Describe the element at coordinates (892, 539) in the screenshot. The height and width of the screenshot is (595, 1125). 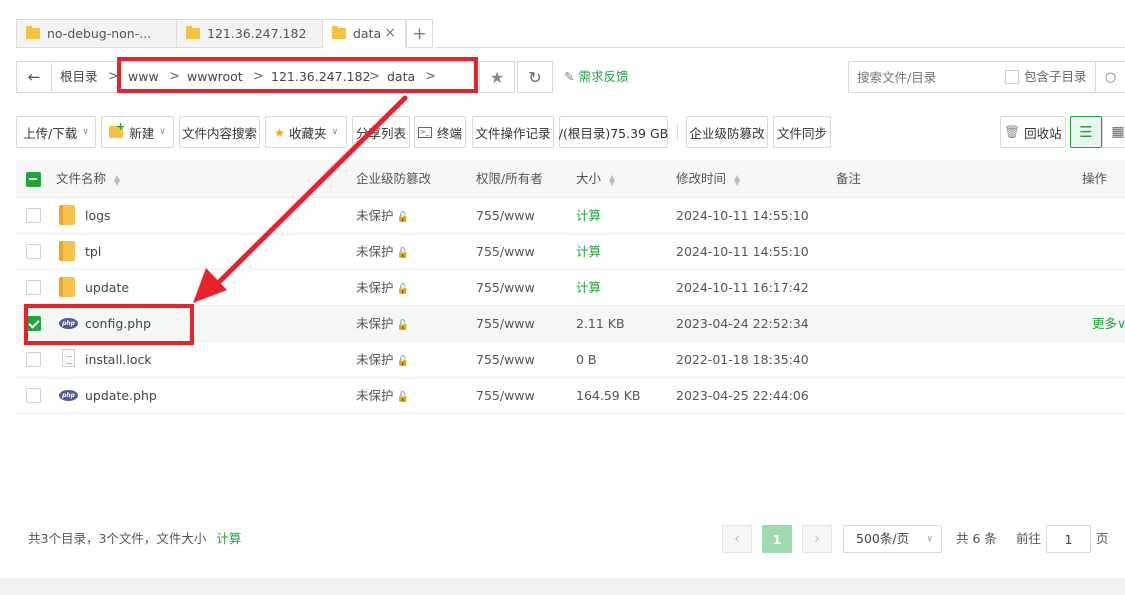
I see `page-size-select: 500条/页 ∨` at that location.